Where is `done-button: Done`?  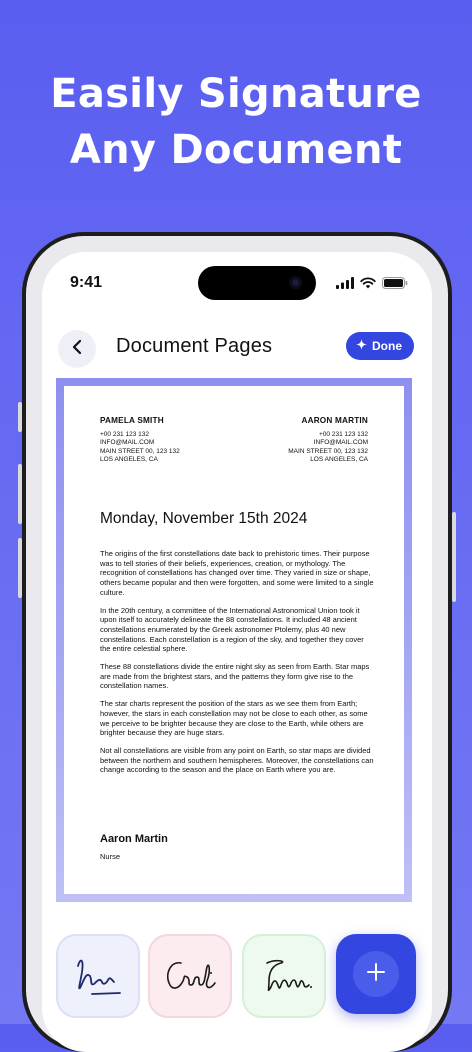 done-button: Done is located at coordinates (380, 346).